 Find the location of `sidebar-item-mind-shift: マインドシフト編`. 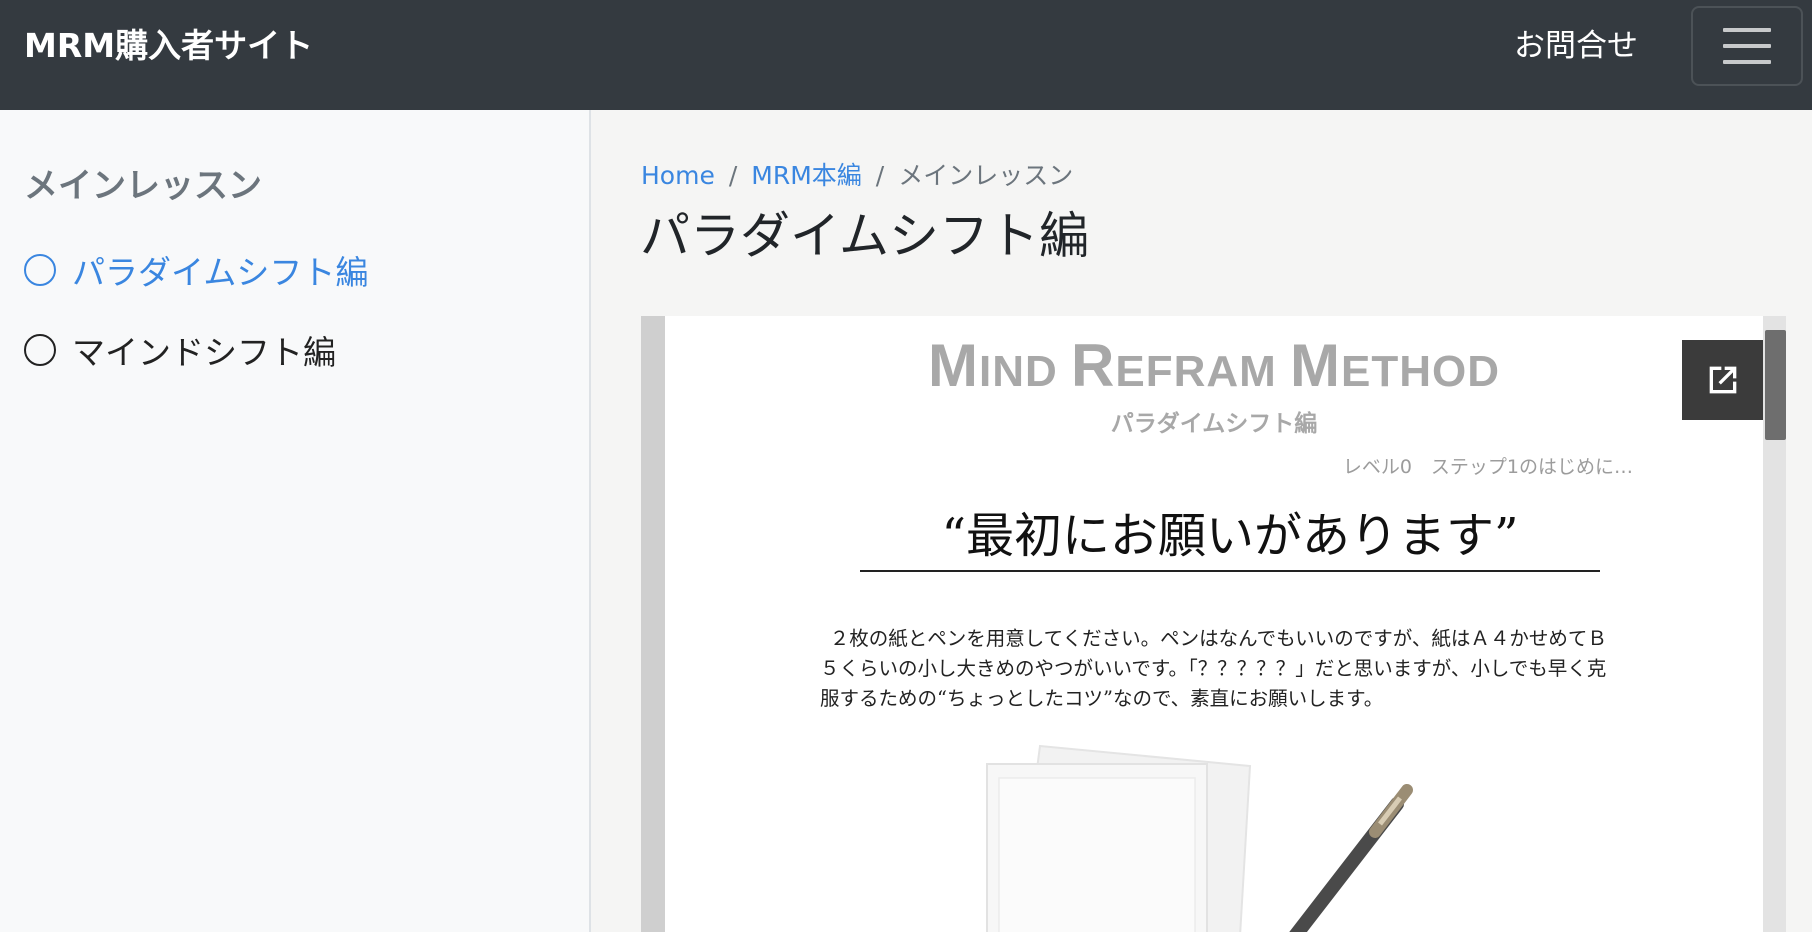

sidebar-item-mind-shift: マインドシフト編 is located at coordinates (180, 350).